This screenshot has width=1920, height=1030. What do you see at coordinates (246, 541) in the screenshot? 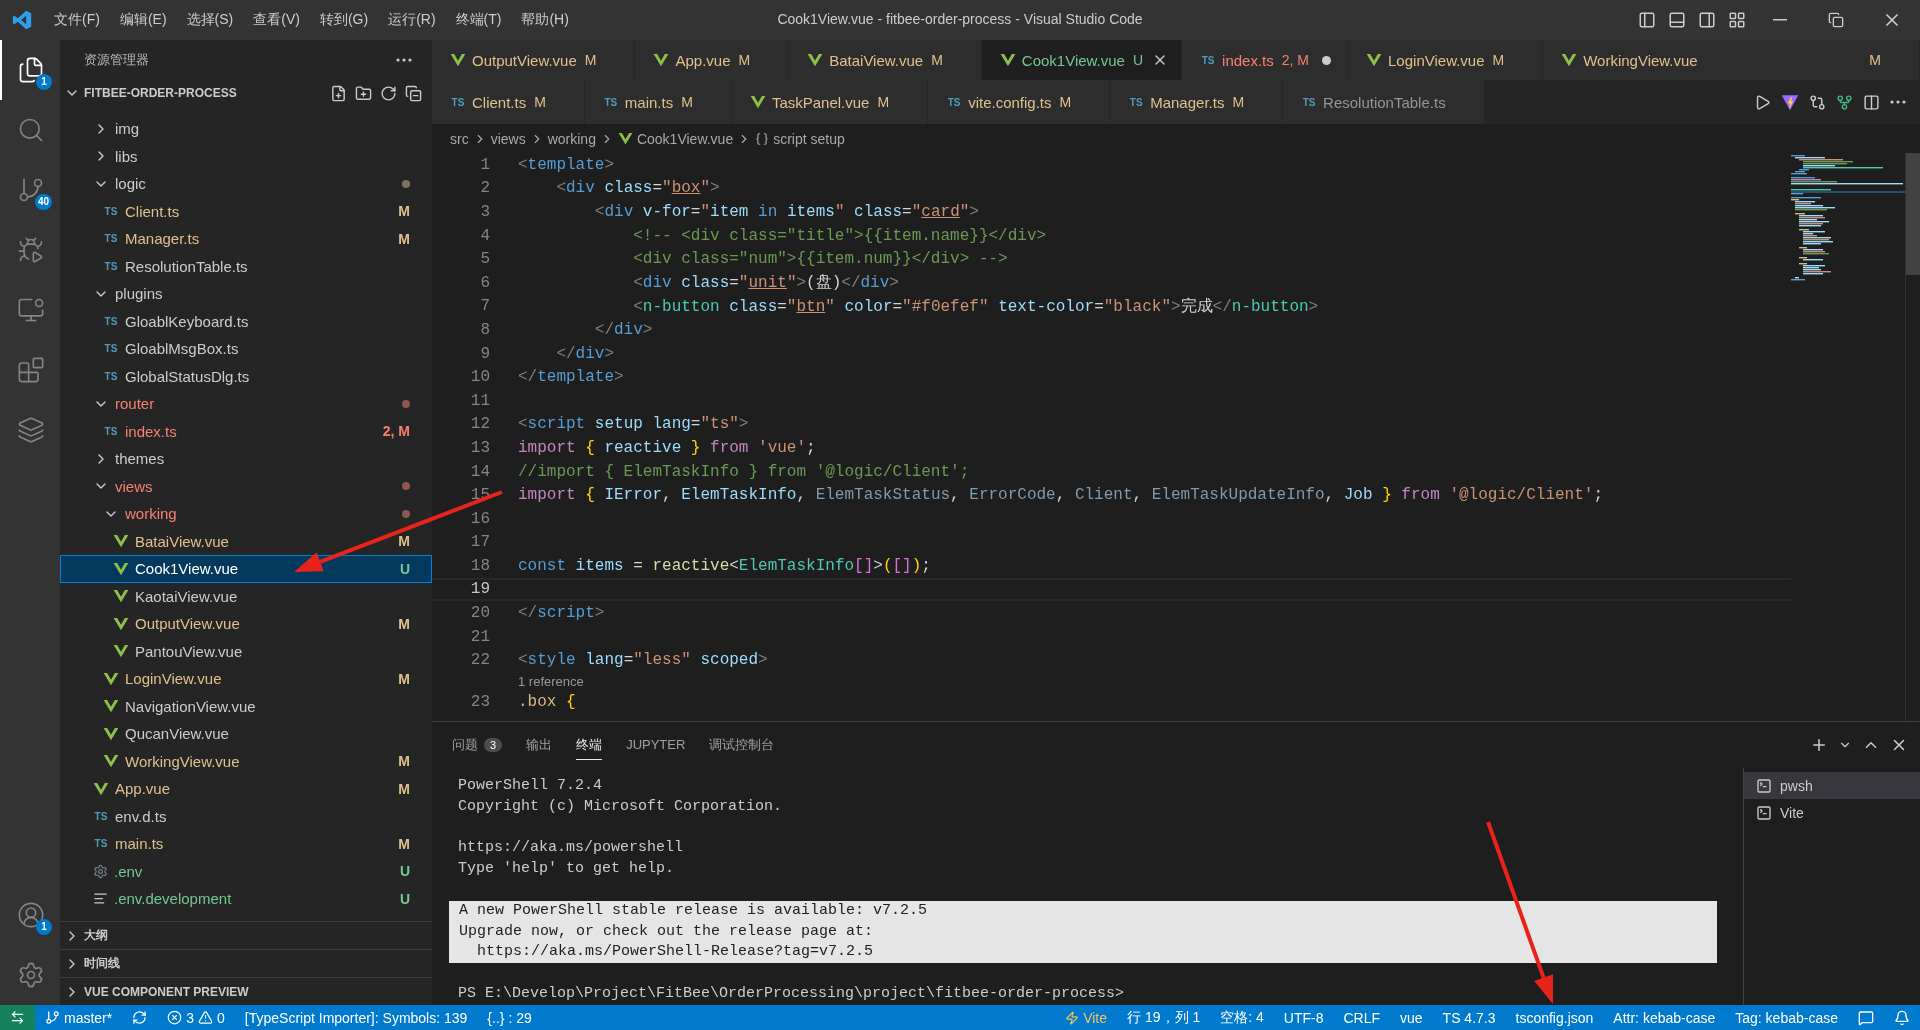
I see `file-item: BataiView.vue M` at bounding box center [246, 541].